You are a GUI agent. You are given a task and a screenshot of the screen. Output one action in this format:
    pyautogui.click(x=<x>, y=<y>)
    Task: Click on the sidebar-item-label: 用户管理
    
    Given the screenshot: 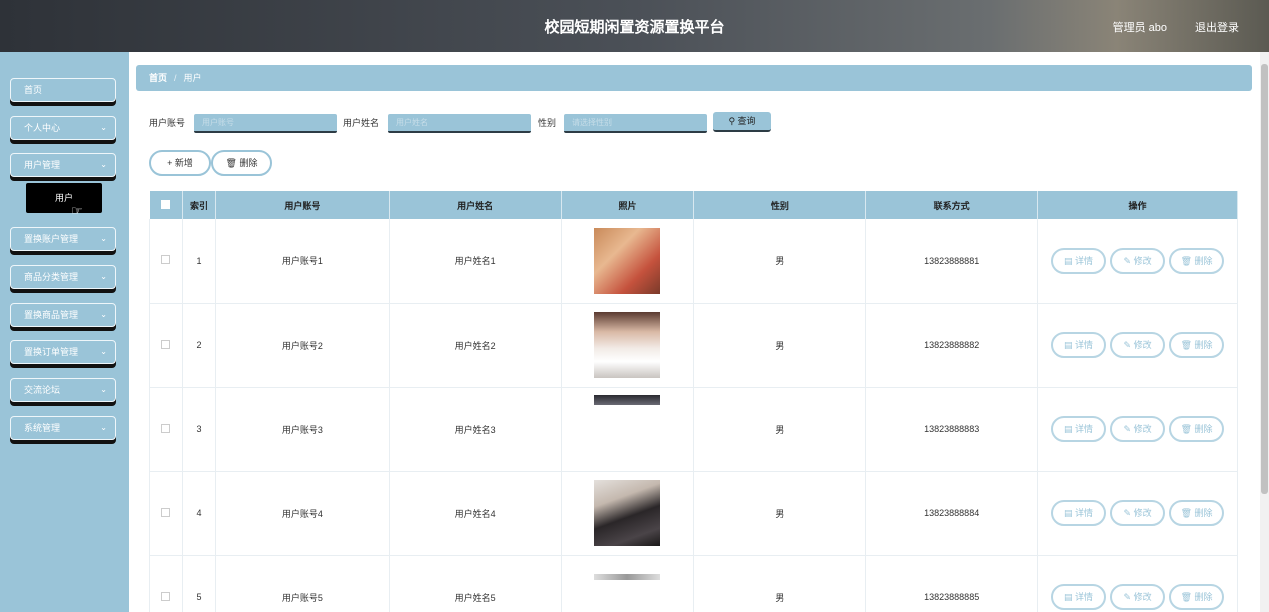 What is the action you would take?
    pyautogui.click(x=42, y=165)
    